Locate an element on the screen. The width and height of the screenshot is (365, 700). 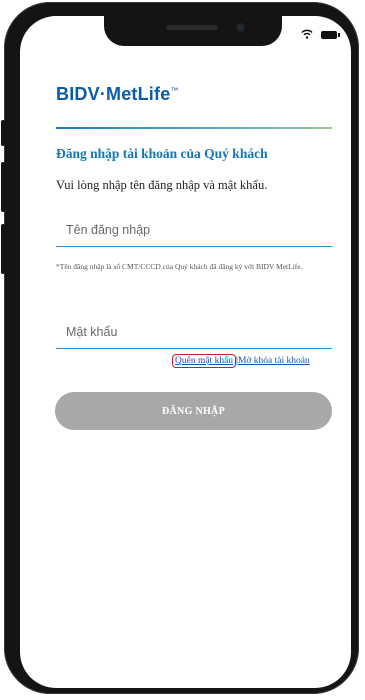
speaker is located at coordinates (192, 27).